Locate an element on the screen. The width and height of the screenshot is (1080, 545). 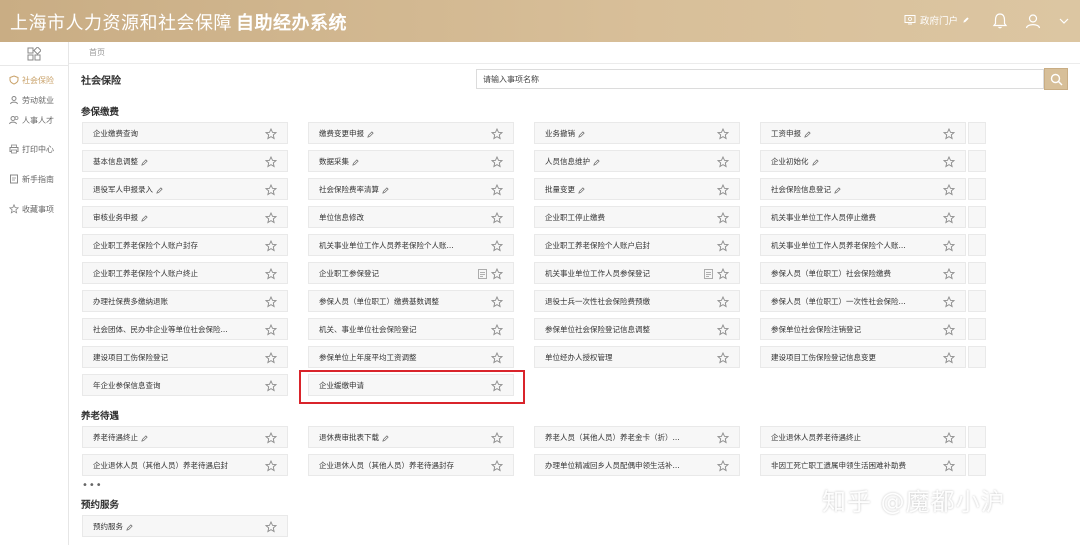
service-item-card: 退休费审批表下载 is located at coordinates (411, 437).